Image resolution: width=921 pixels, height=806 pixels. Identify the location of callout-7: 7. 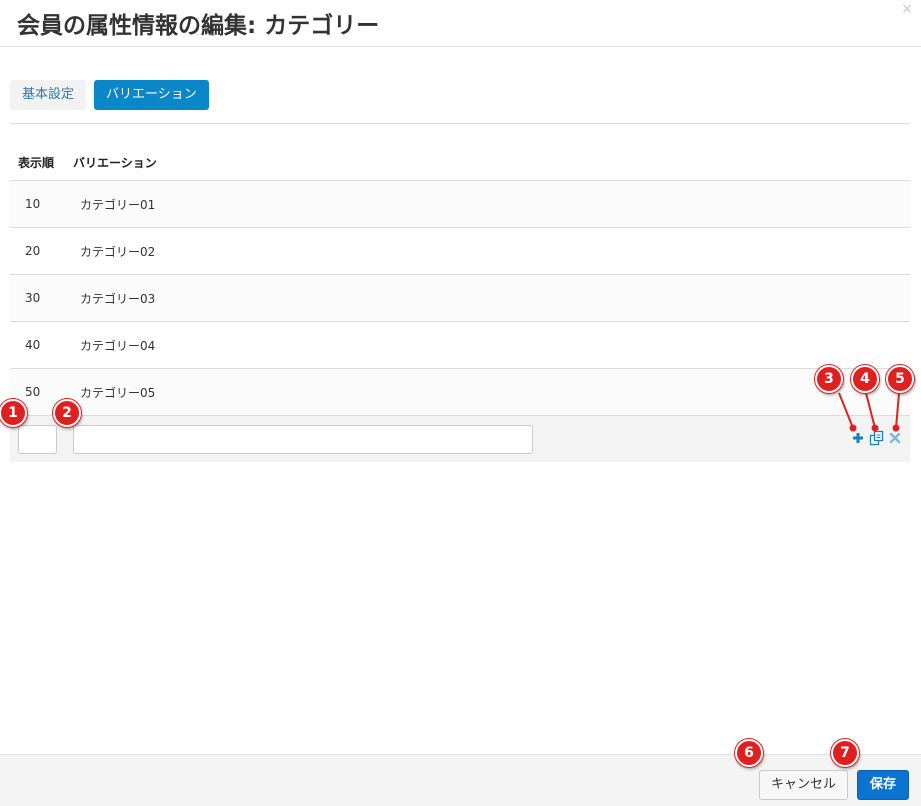
(845, 753).